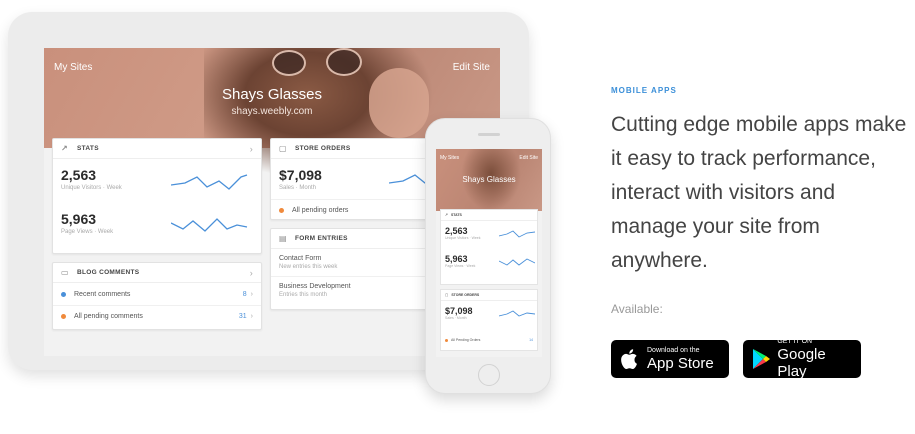 The width and height of the screenshot is (915, 434). I want to click on google-play-big-text: Google Play, so click(801, 363).